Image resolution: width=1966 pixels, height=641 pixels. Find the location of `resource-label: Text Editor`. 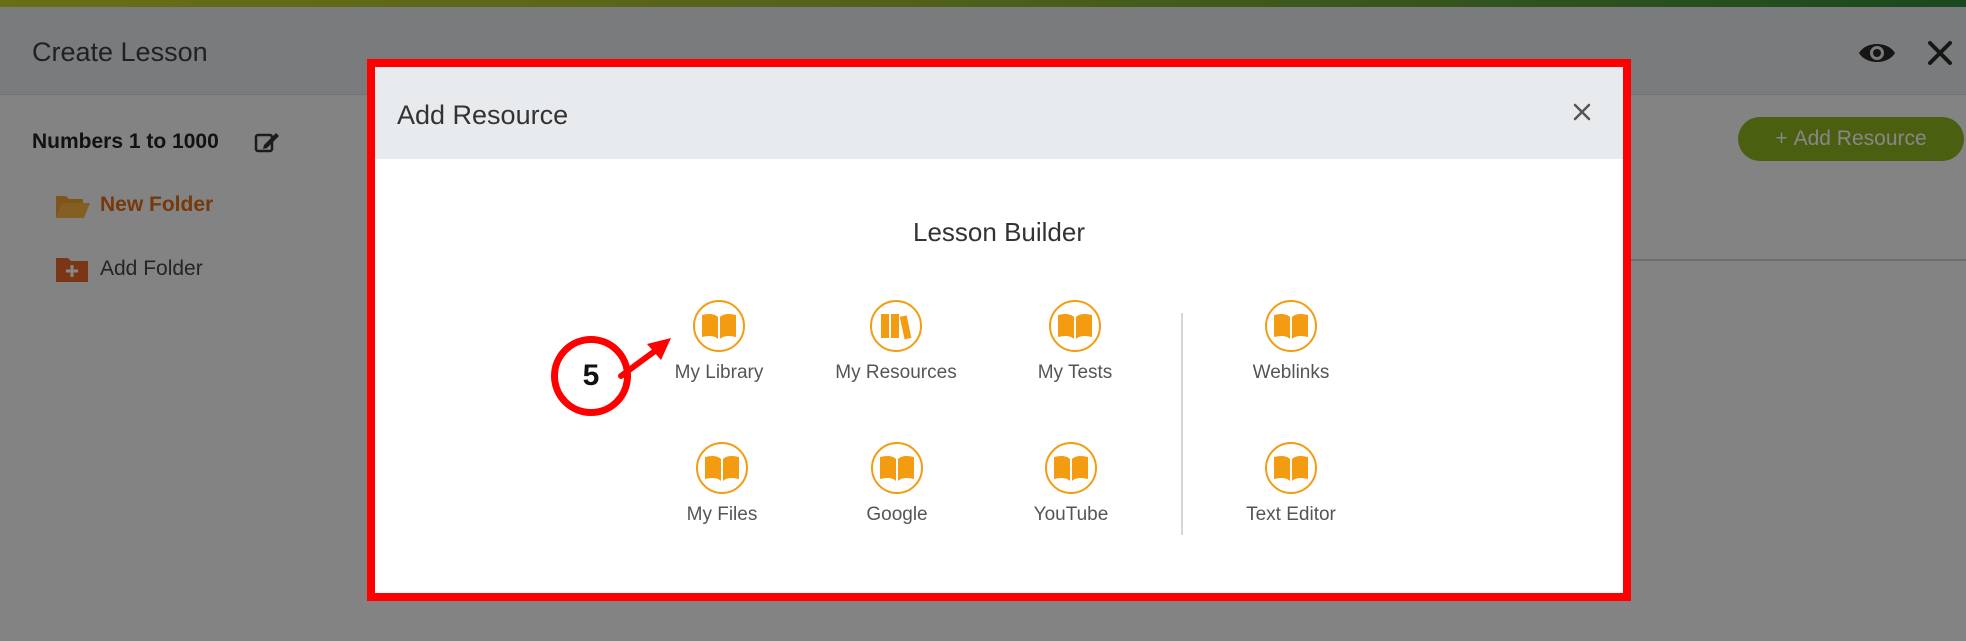

resource-label: Text Editor is located at coordinates (1291, 514).